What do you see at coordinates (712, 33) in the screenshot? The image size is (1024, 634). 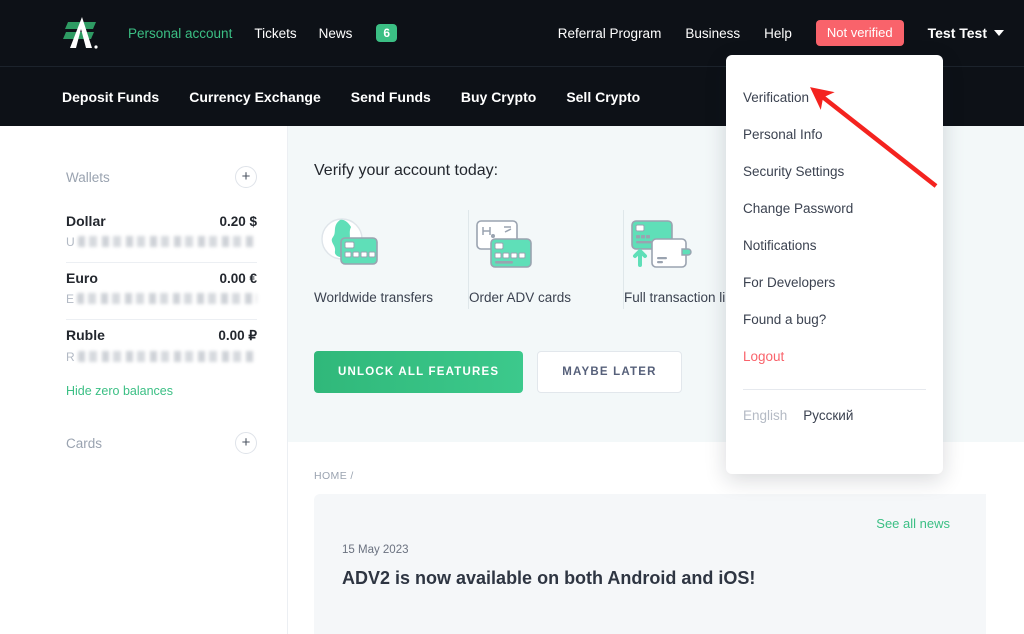 I see `nav-link-business: Business` at bounding box center [712, 33].